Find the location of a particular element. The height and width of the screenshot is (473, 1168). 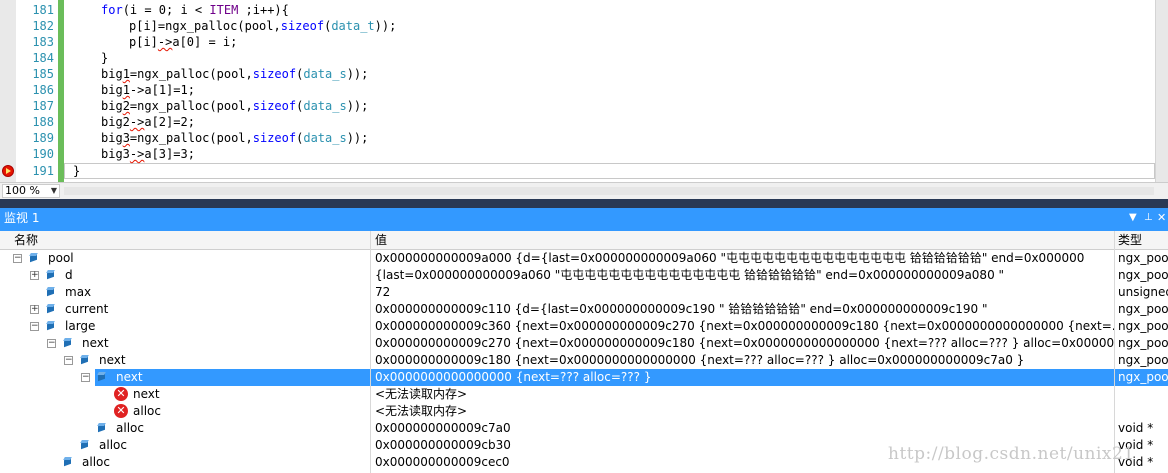

name-cell: − large is located at coordinates (185, 326).